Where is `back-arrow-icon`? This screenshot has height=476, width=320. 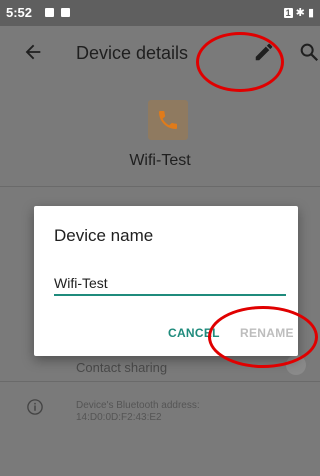
back-arrow-icon is located at coordinates (33, 52).